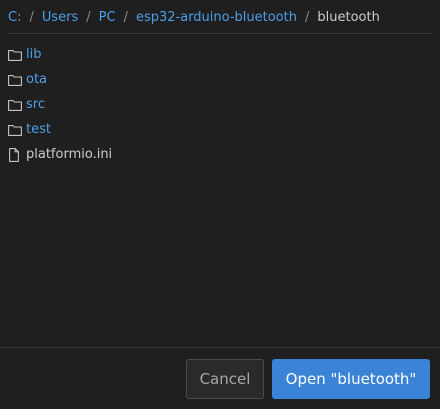 The image size is (440, 409). Describe the element at coordinates (351, 379) in the screenshot. I see `open-button: Open "bluetooth"` at that location.